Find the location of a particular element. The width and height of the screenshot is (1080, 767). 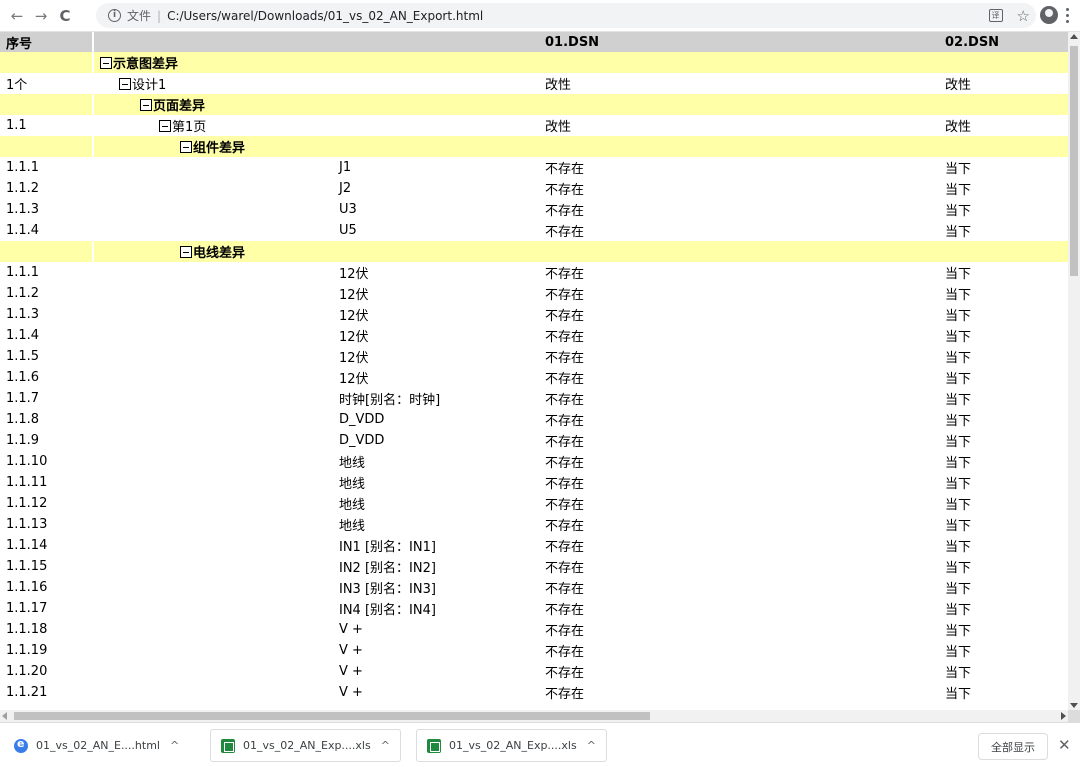

row-seq: 1.1 is located at coordinates (46, 125).